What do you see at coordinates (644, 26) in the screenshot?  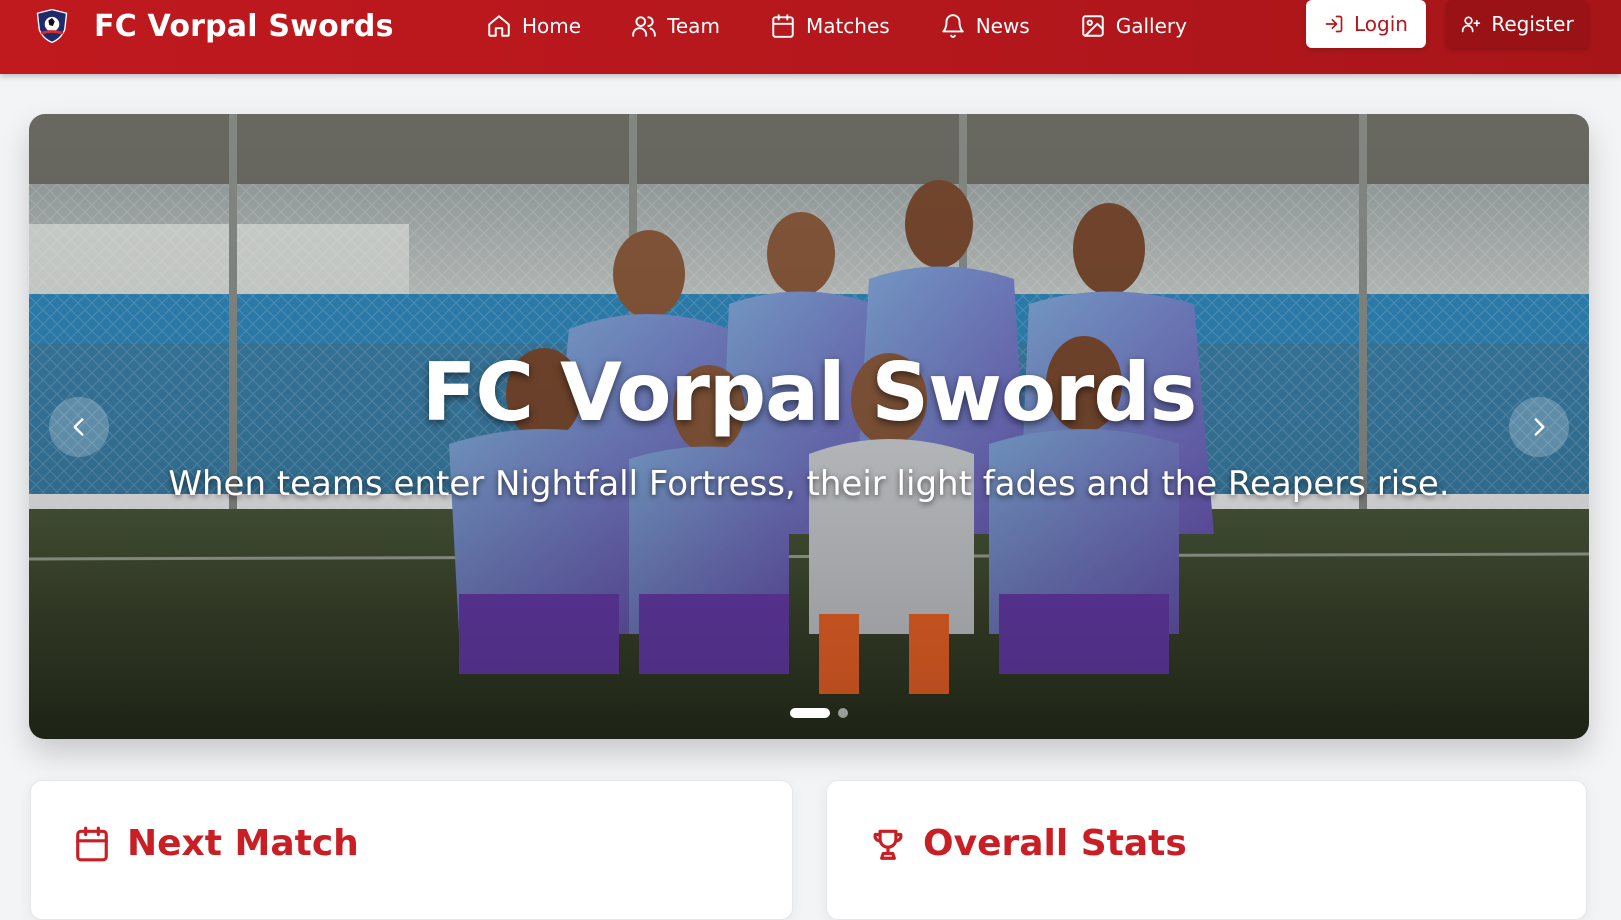 I see `users-icon` at bounding box center [644, 26].